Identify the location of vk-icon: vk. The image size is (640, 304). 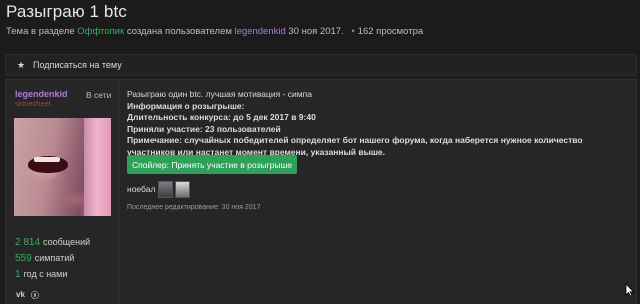
(20, 295).